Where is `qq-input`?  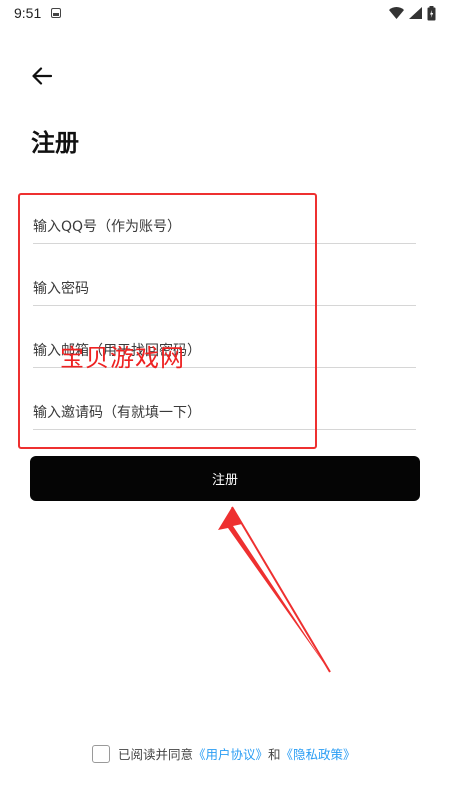
qq-input is located at coordinates (224, 223).